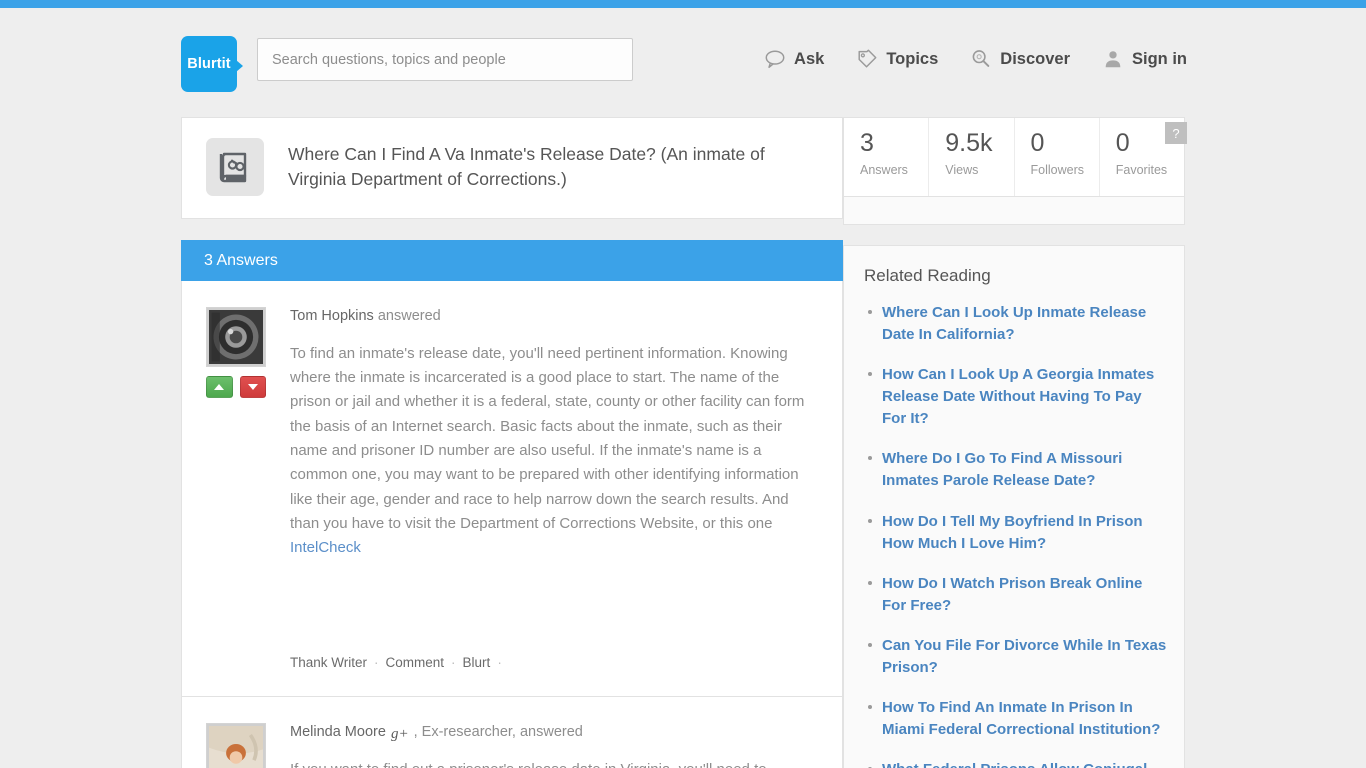  Describe the element at coordinates (867, 143) in the screenshot. I see `stat-value: 3` at that location.